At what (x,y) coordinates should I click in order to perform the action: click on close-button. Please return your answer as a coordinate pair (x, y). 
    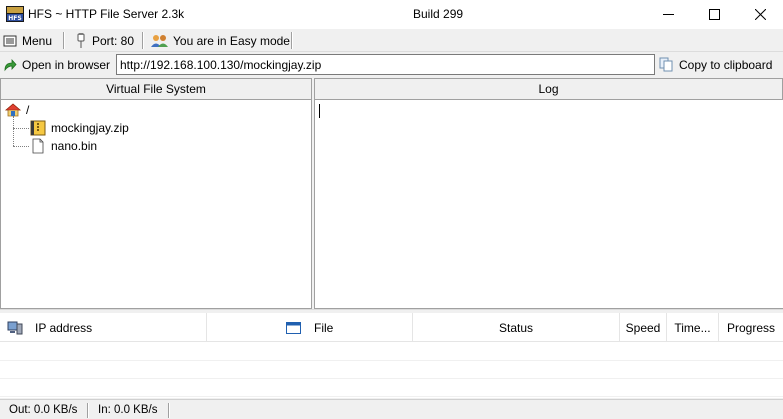
    Looking at the image, I should click on (760, 14).